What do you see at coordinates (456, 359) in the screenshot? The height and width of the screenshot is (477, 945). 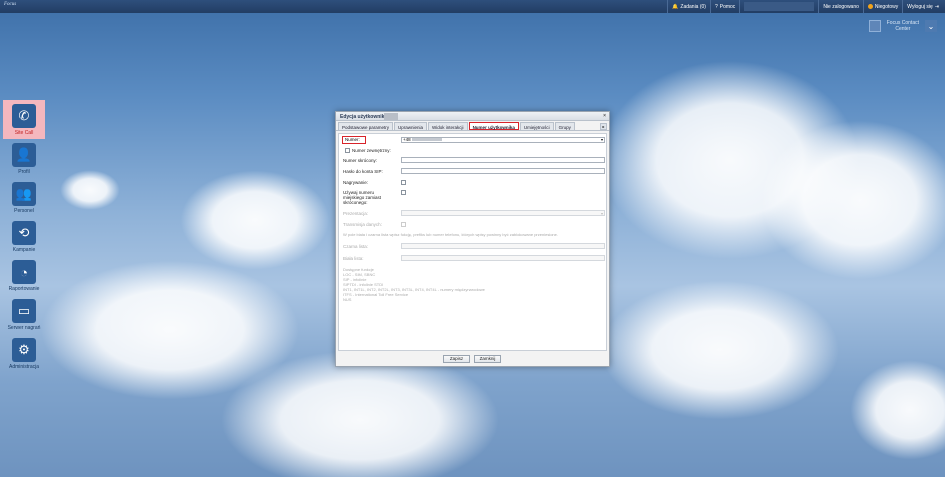 I see `save-button: Zapisz` at bounding box center [456, 359].